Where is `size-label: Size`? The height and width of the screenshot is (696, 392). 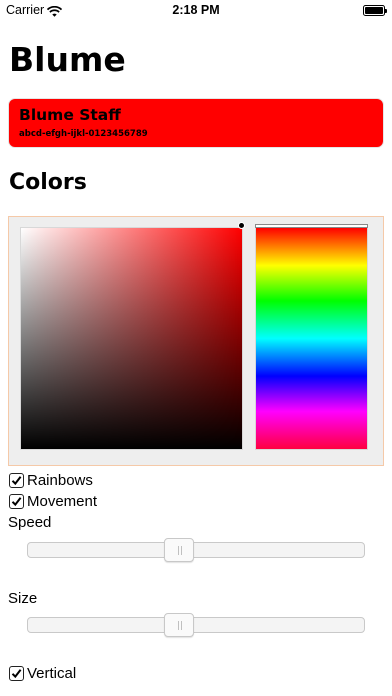 size-label: Size is located at coordinates (23, 598).